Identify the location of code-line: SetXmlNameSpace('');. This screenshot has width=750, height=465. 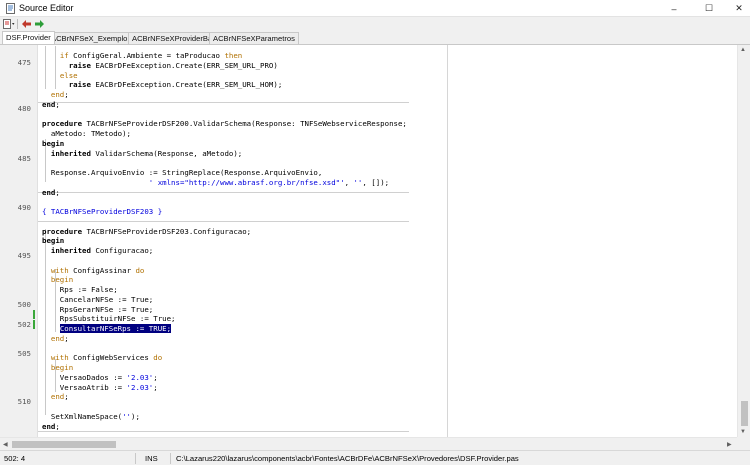
(91, 416).